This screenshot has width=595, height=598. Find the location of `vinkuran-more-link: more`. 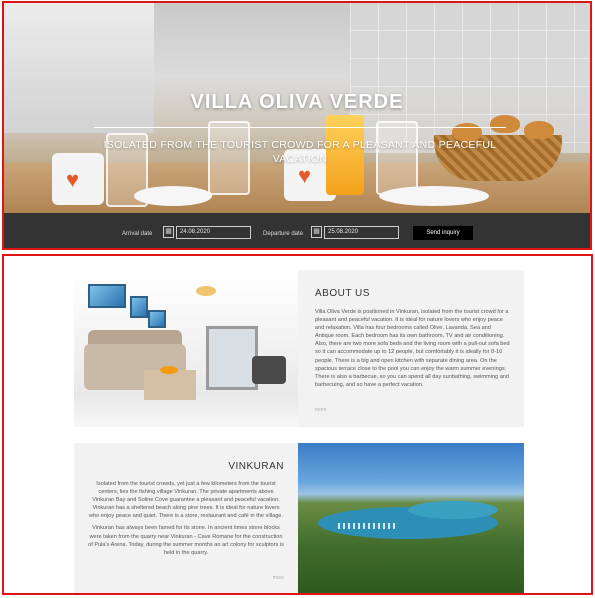

vinkuran-more-link: more is located at coordinates (278, 578).